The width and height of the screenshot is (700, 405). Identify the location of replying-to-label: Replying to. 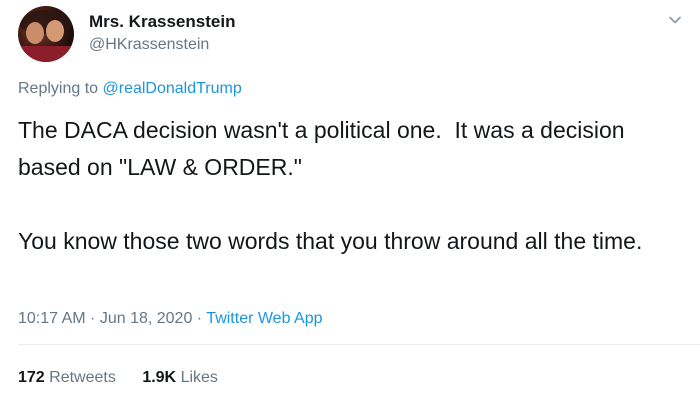
(60, 88).